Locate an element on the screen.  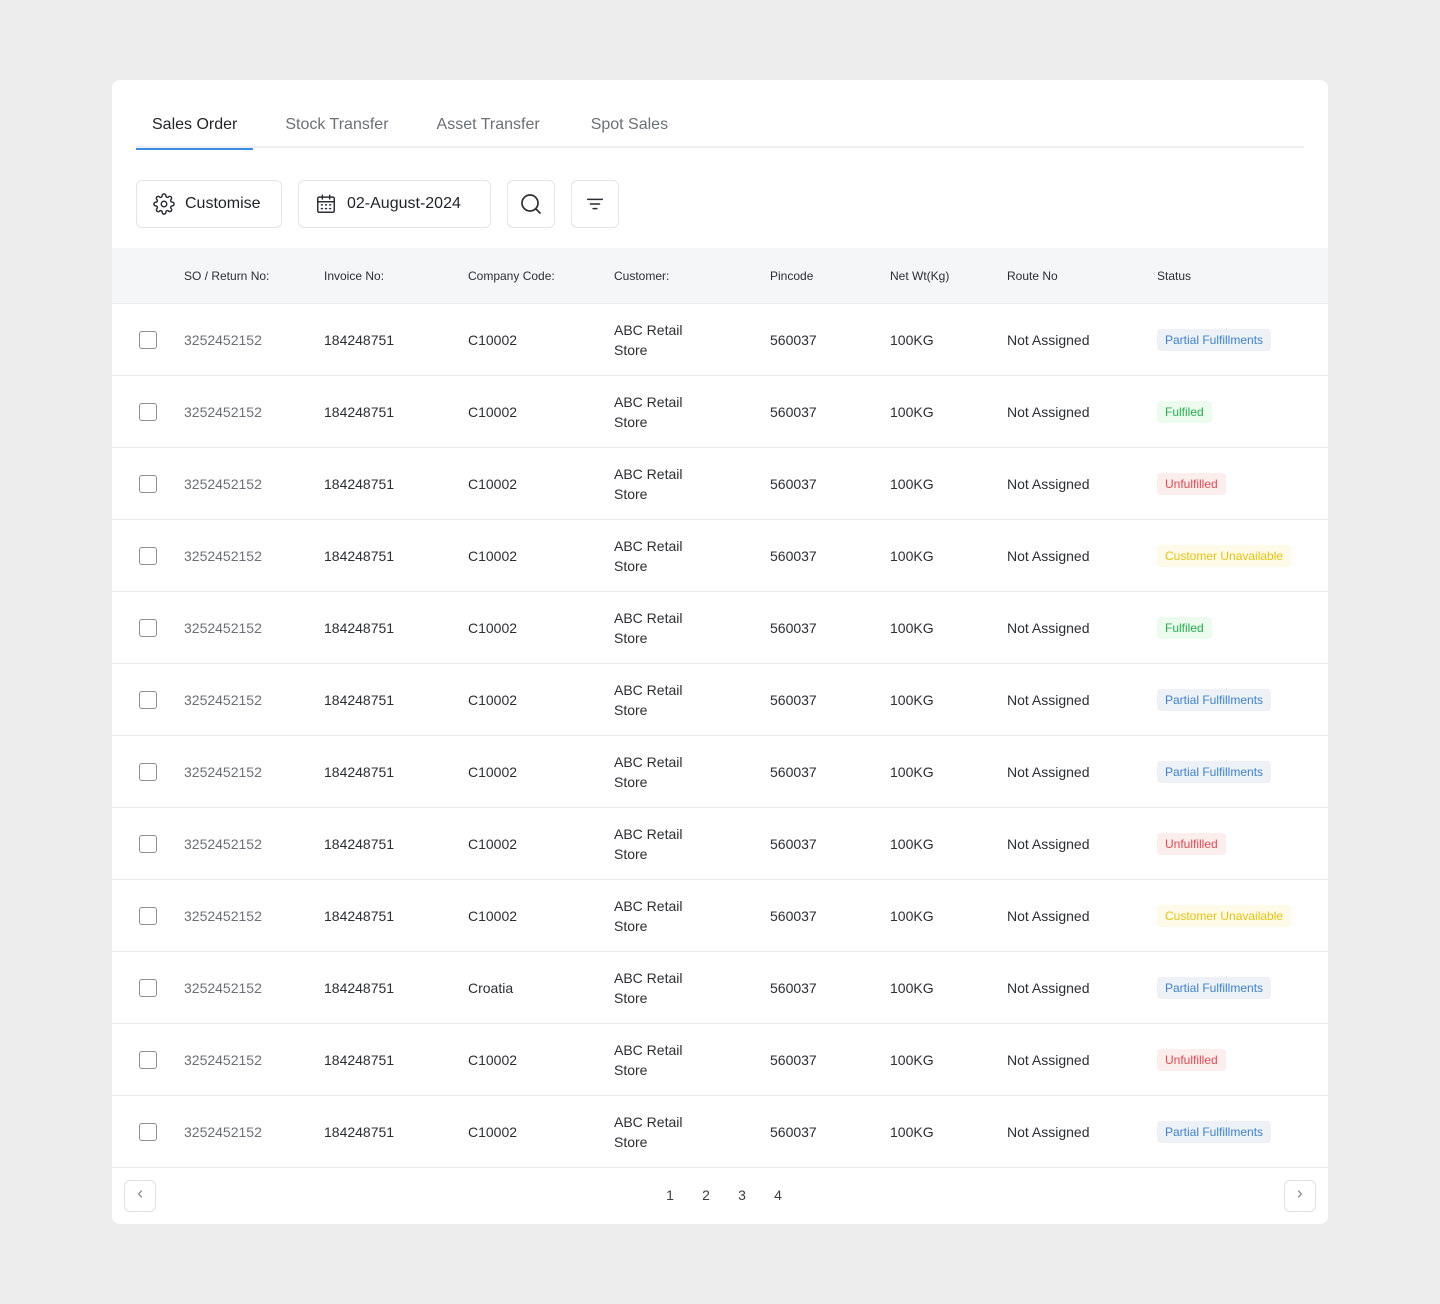
page-numbers: 1 2 3 4 is located at coordinates (724, 1195).